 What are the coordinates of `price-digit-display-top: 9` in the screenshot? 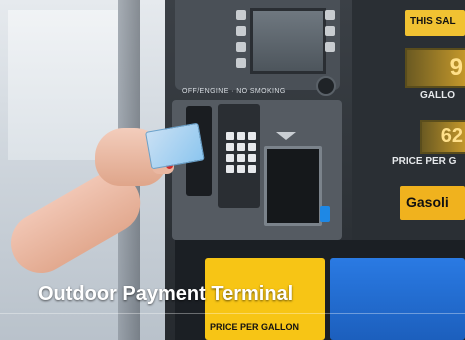 It's located at (435, 68).